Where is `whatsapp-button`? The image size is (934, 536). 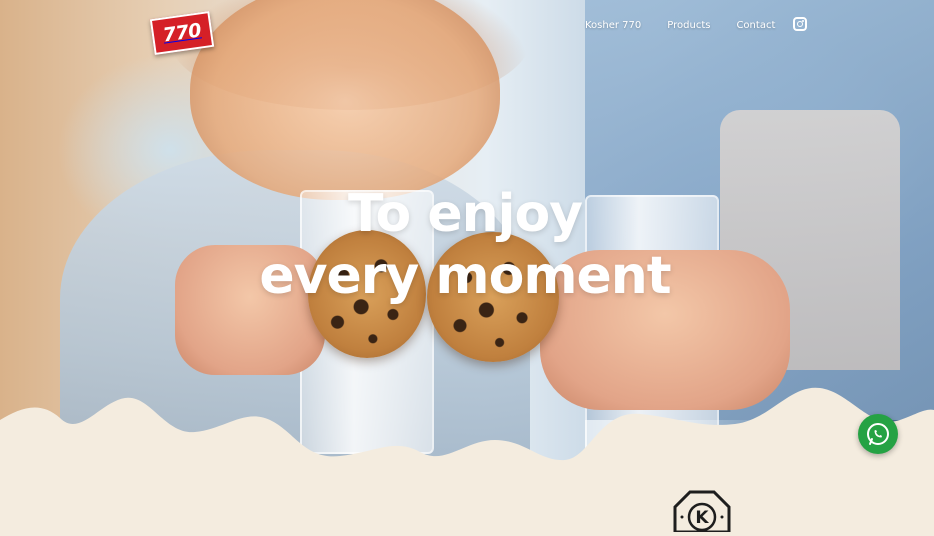 whatsapp-button is located at coordinates (878, 434).